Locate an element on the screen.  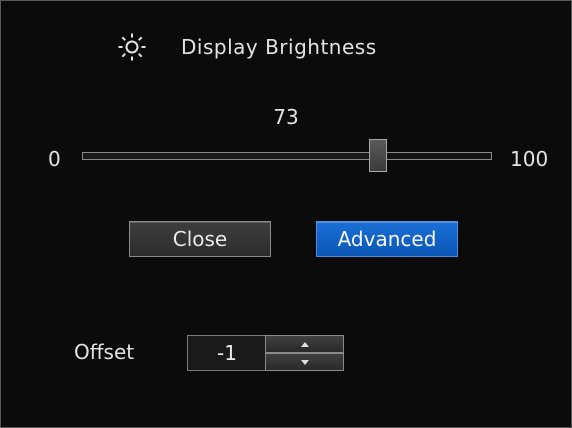
brightness-slider-track is located at coordinates (287, 156).